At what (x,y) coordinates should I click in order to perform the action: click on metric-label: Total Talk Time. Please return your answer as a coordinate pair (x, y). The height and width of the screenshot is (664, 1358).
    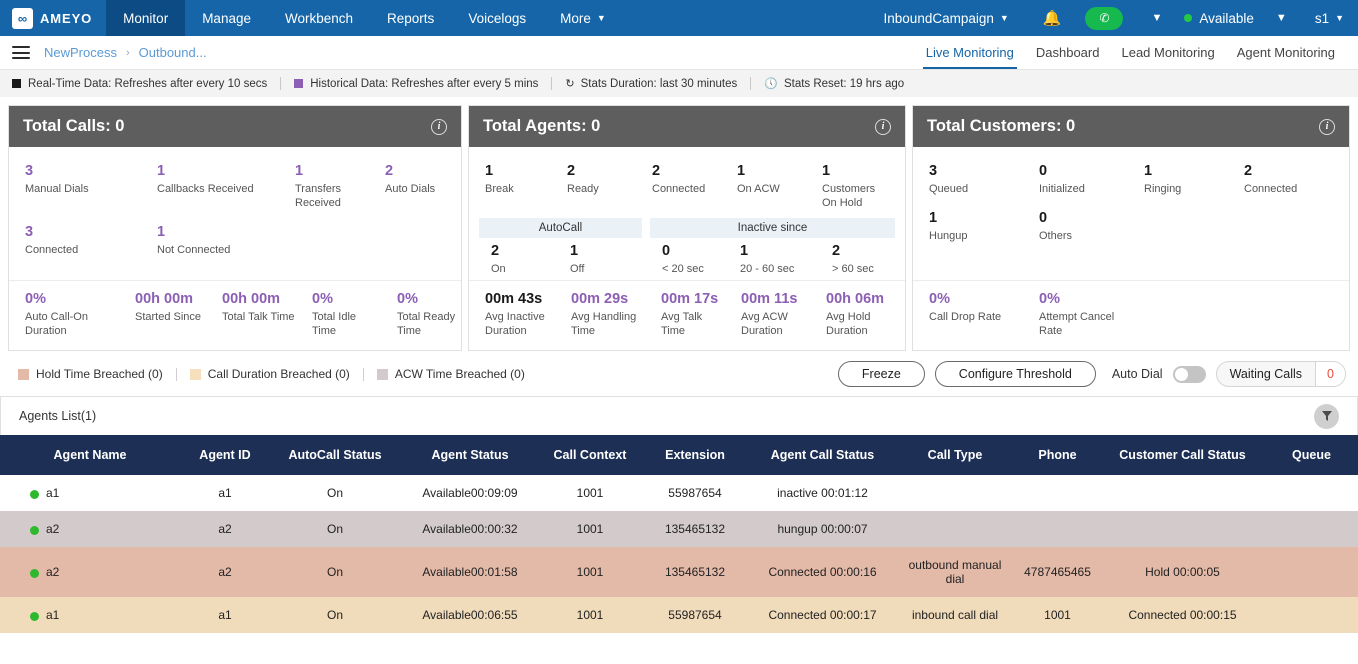
    Looking at the image, I should click on (258, 317).